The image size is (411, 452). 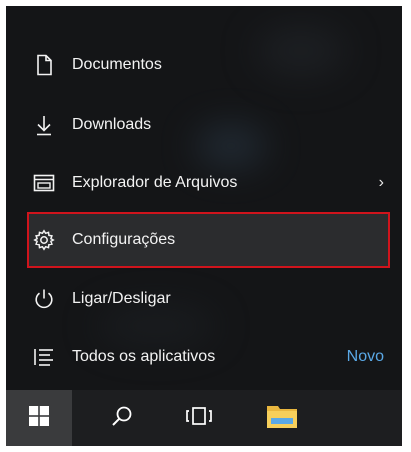 I want to click on file-explorer-taskbar-button, so click(x=282, y=418).